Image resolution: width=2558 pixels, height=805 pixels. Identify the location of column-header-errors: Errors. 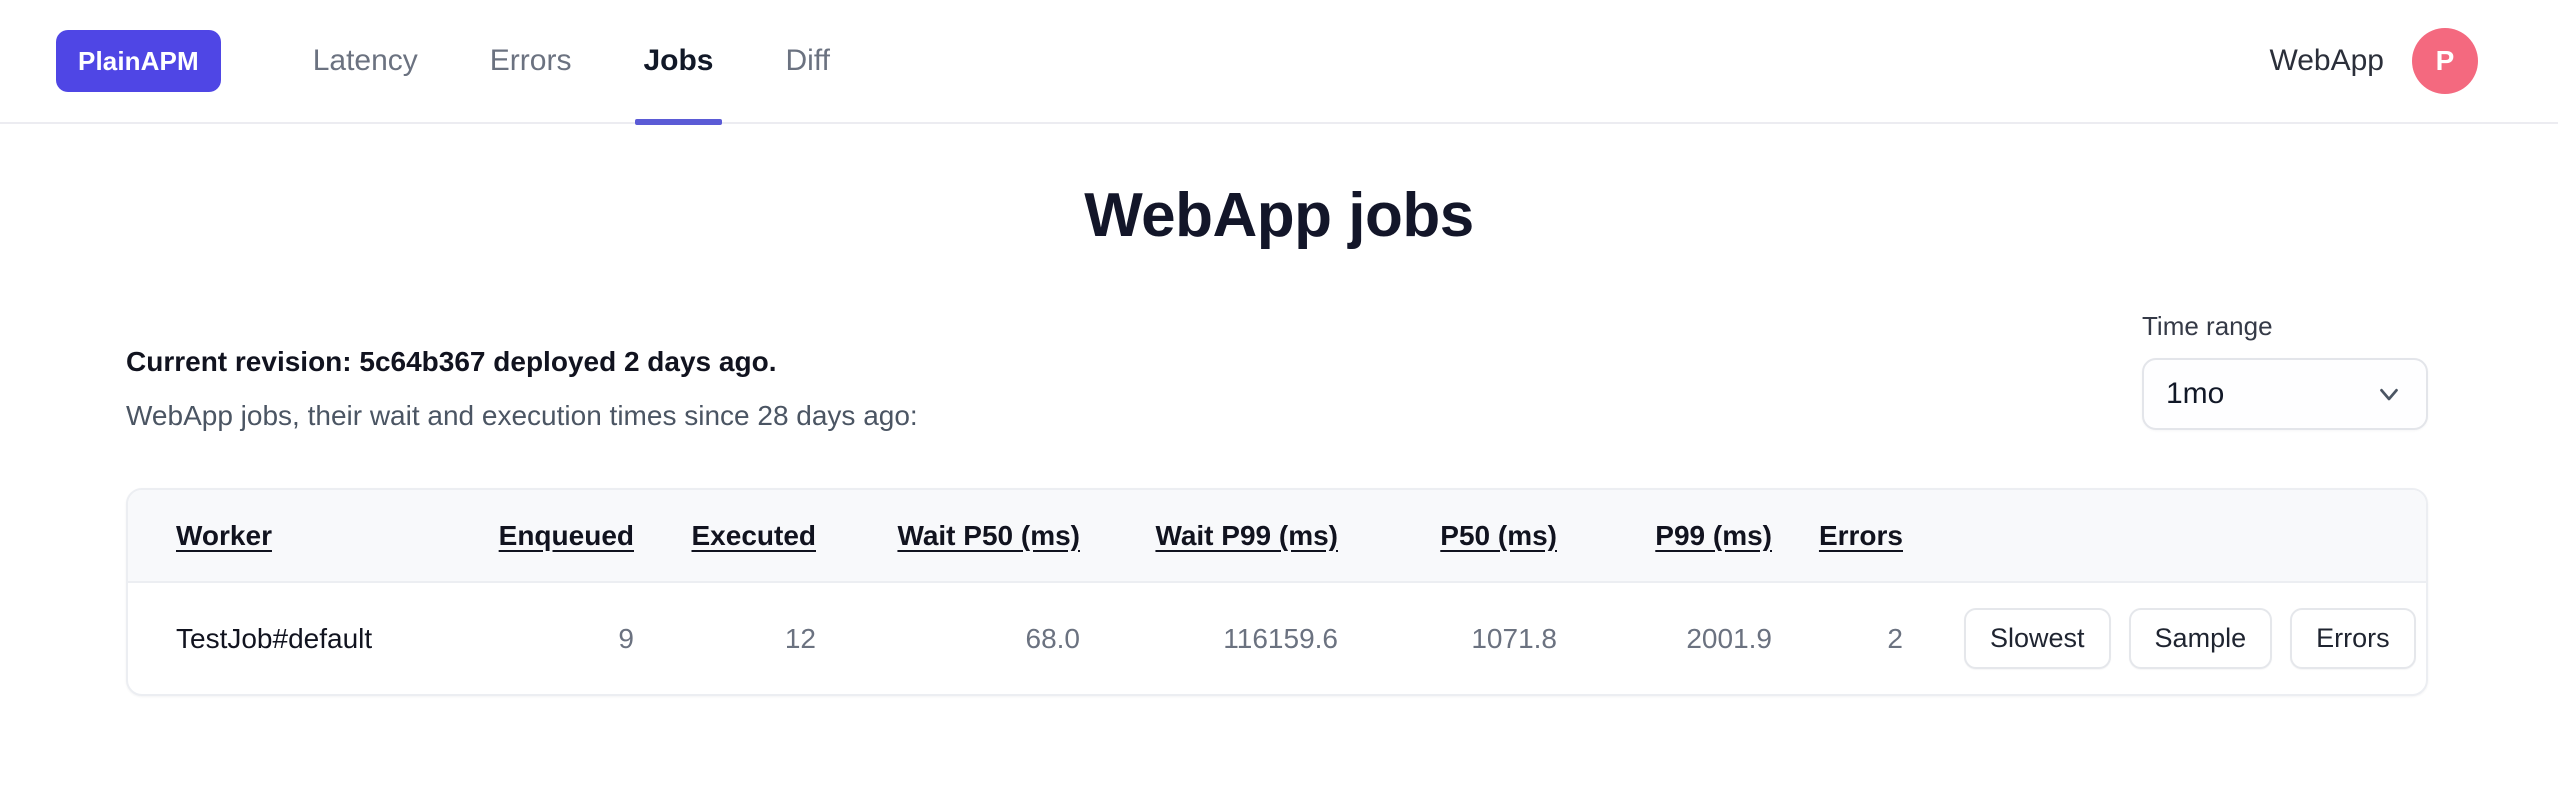
(1880, 536).